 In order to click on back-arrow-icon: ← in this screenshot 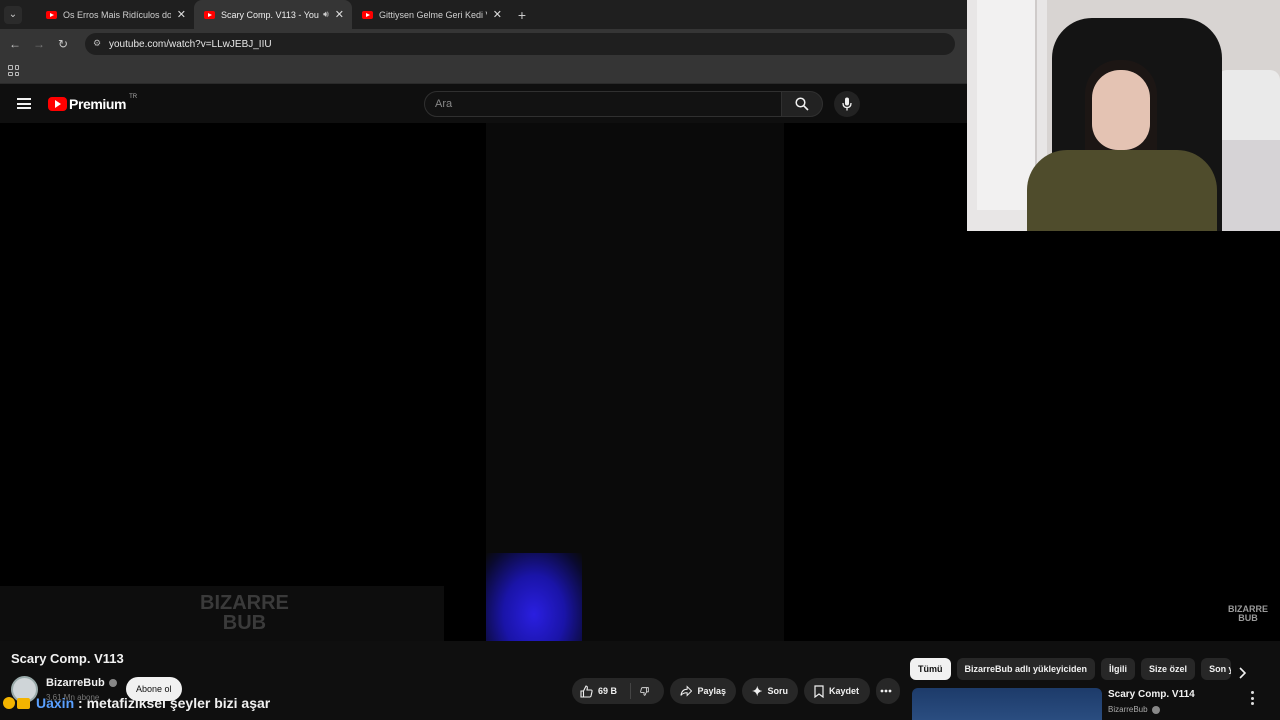, I will do `click(15, 44)`.